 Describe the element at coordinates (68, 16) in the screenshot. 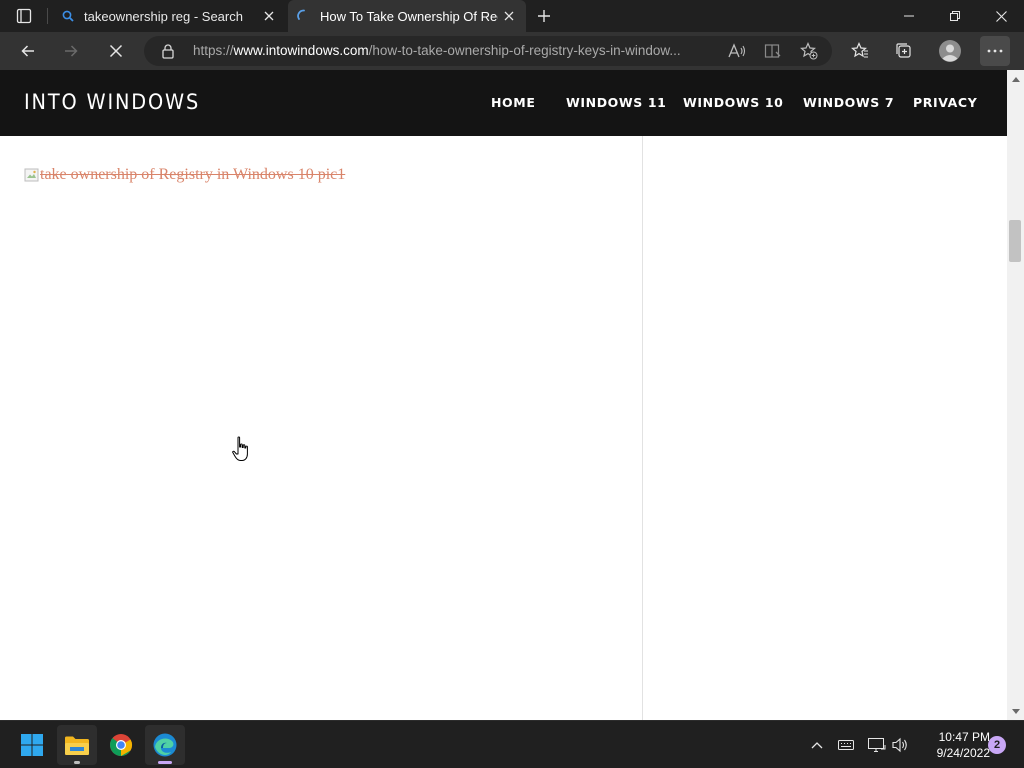

I see `search-icon` at that location.